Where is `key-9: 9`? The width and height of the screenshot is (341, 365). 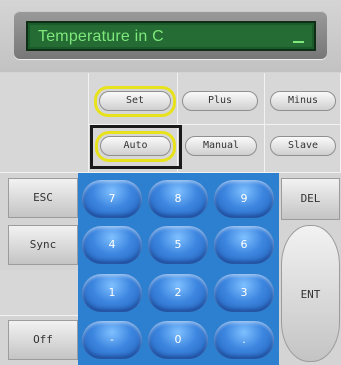
key-9: 9 is located at coordinates (244, 199).